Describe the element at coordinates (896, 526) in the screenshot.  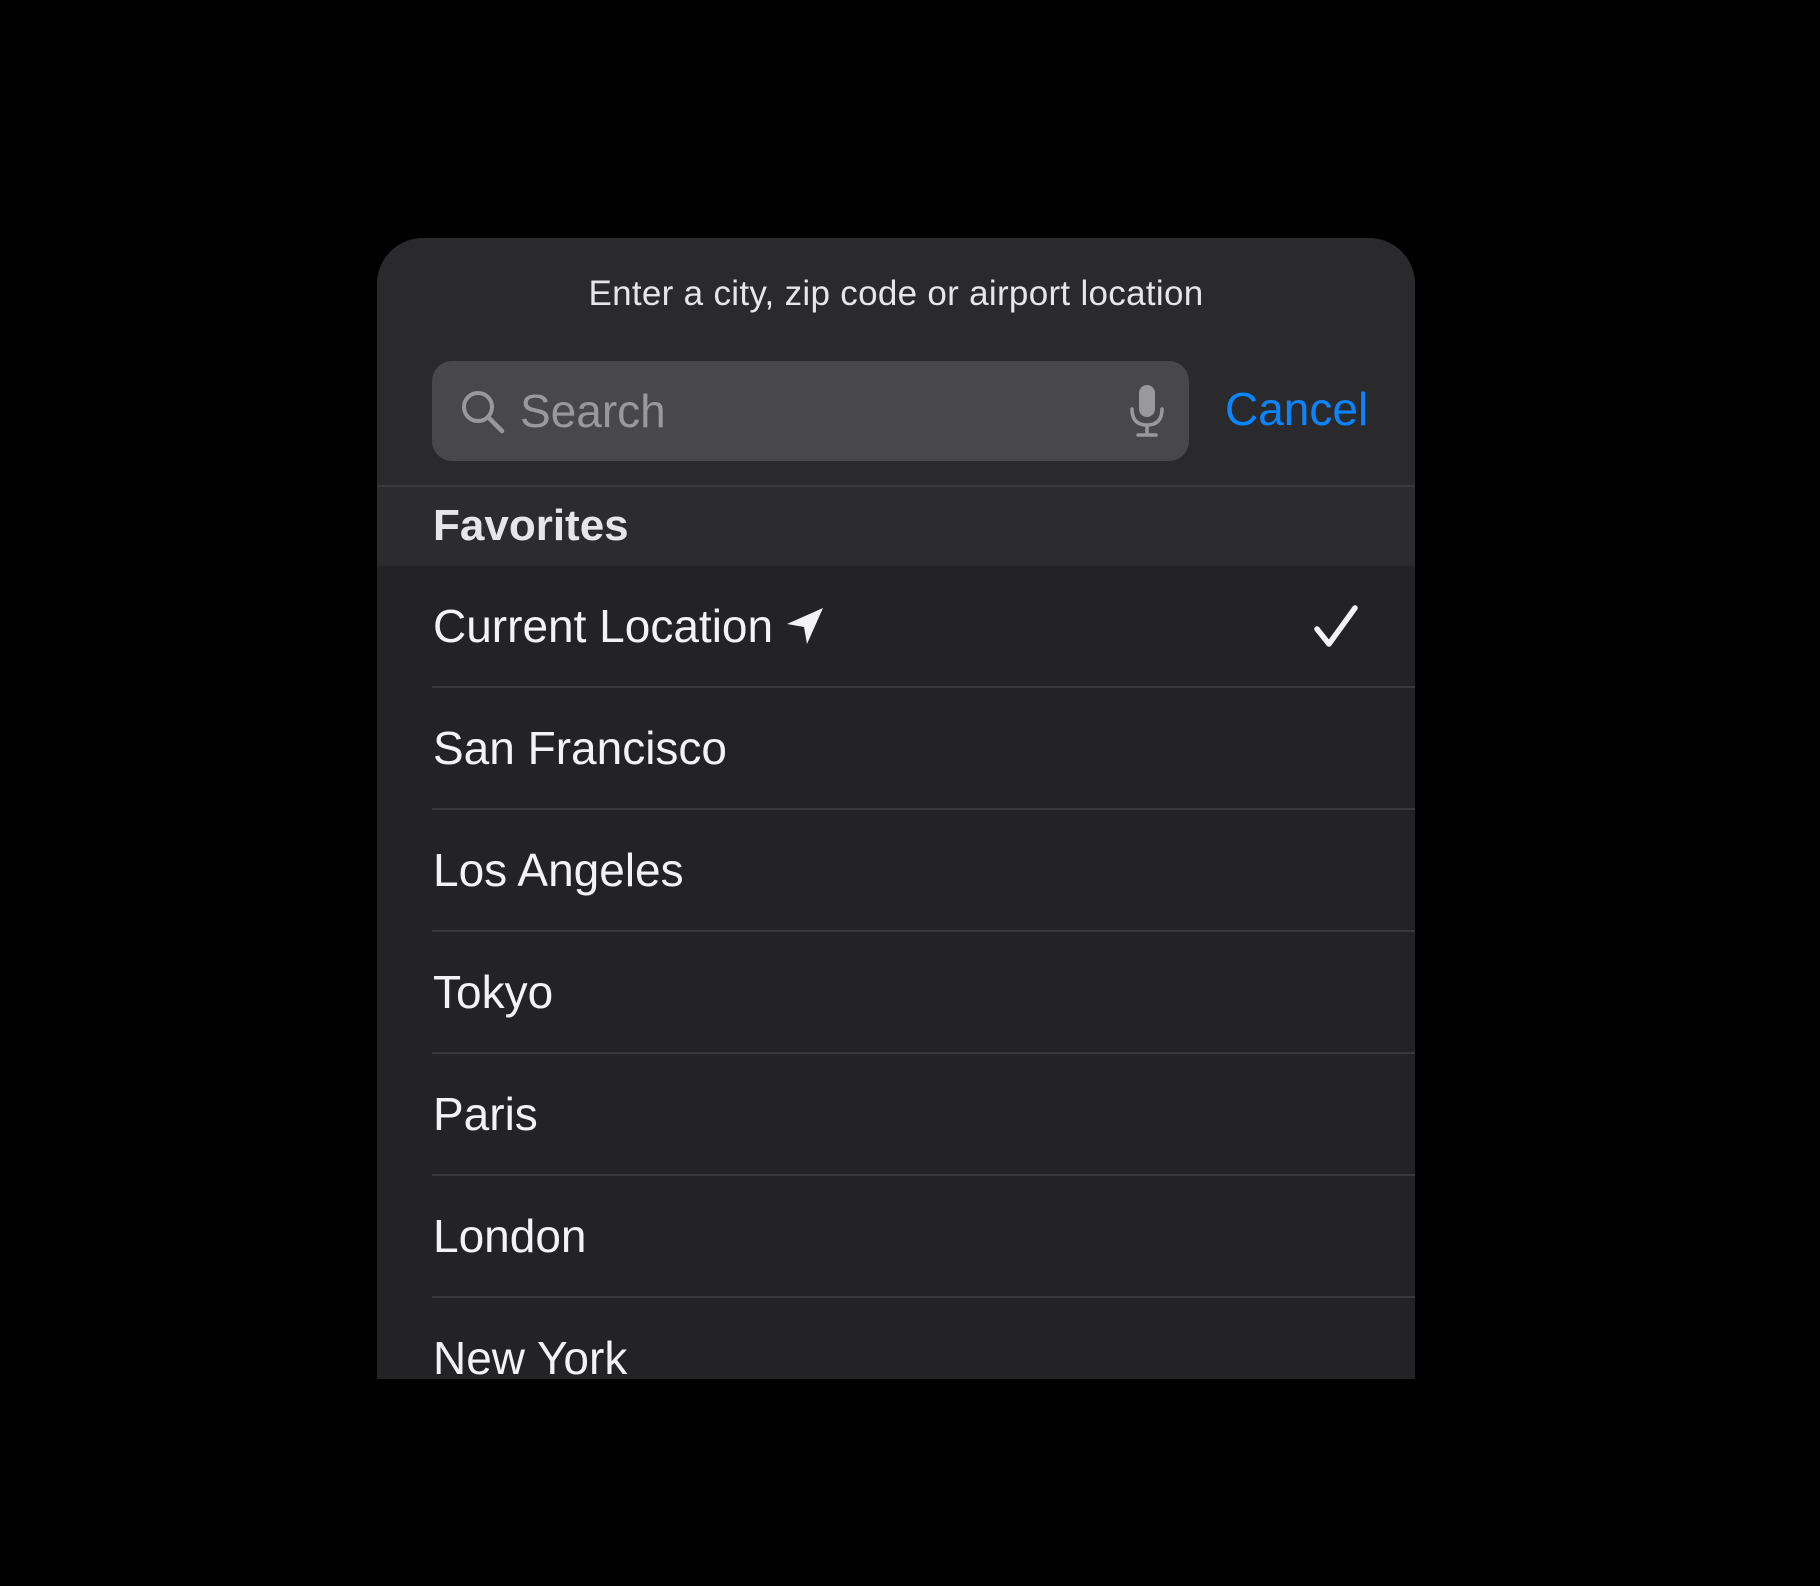
I see `favorites-section-header: Favorites` at that location.